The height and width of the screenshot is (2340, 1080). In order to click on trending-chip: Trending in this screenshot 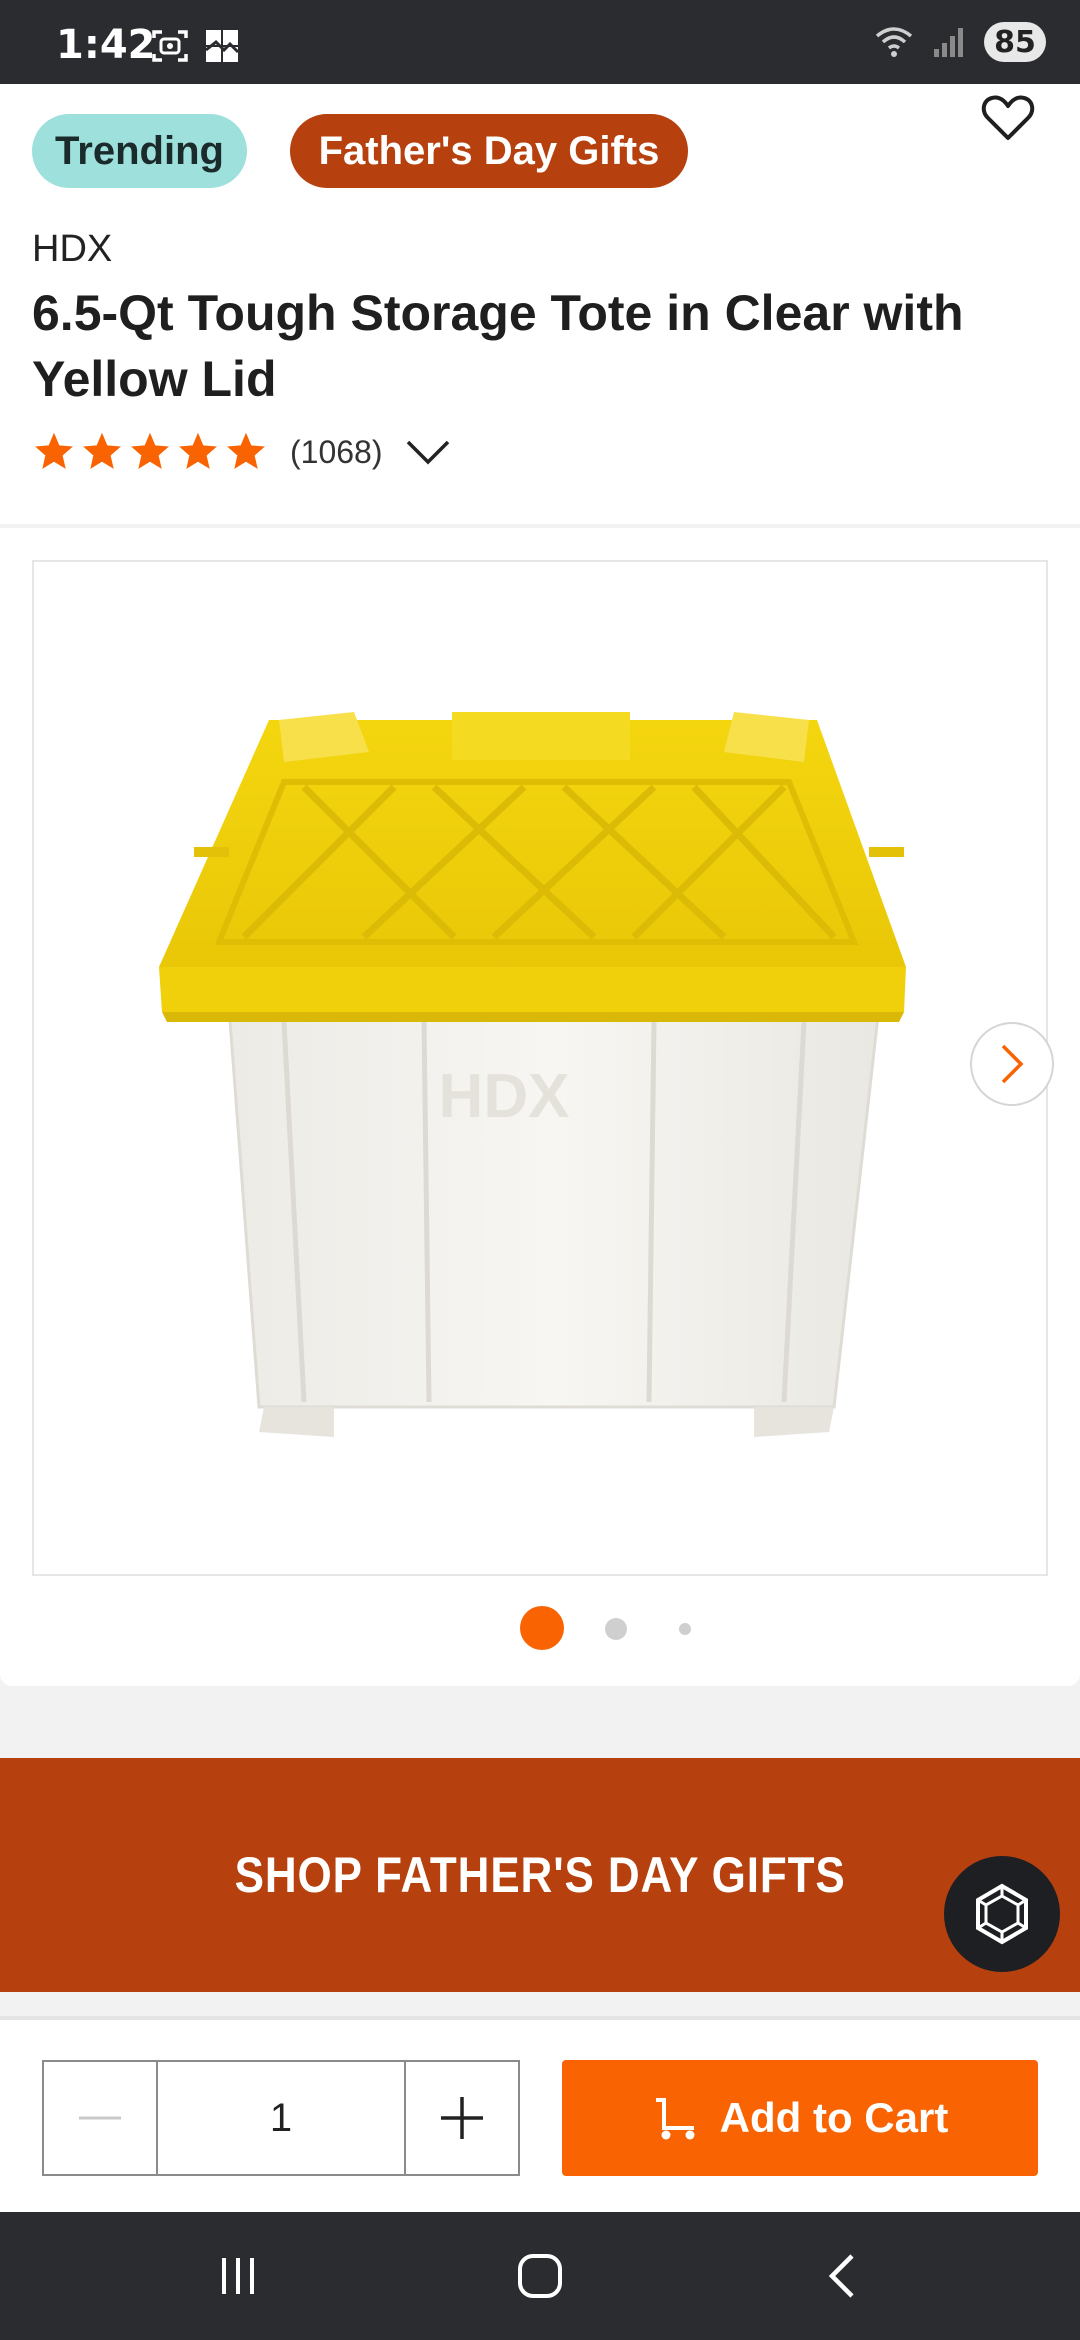, I will do `click(139, 151)`.